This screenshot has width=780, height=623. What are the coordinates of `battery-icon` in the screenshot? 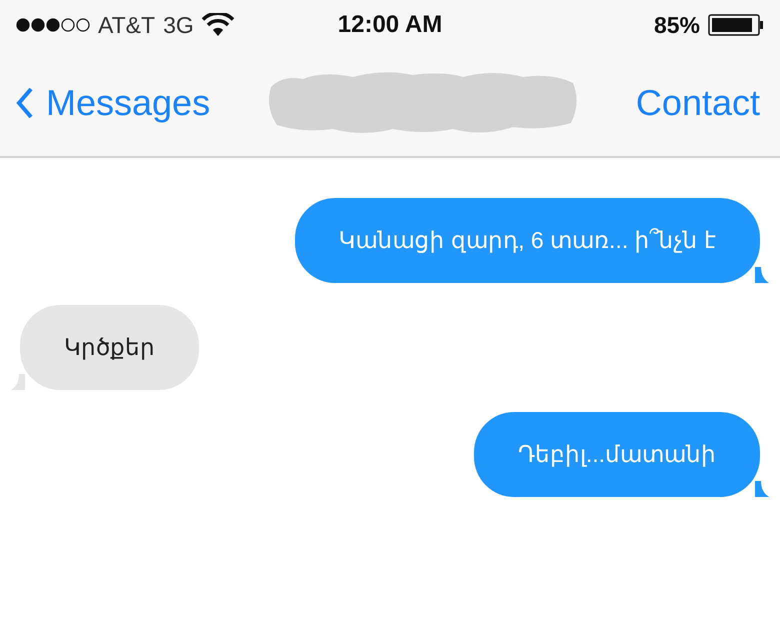 It's located at (736, 25).